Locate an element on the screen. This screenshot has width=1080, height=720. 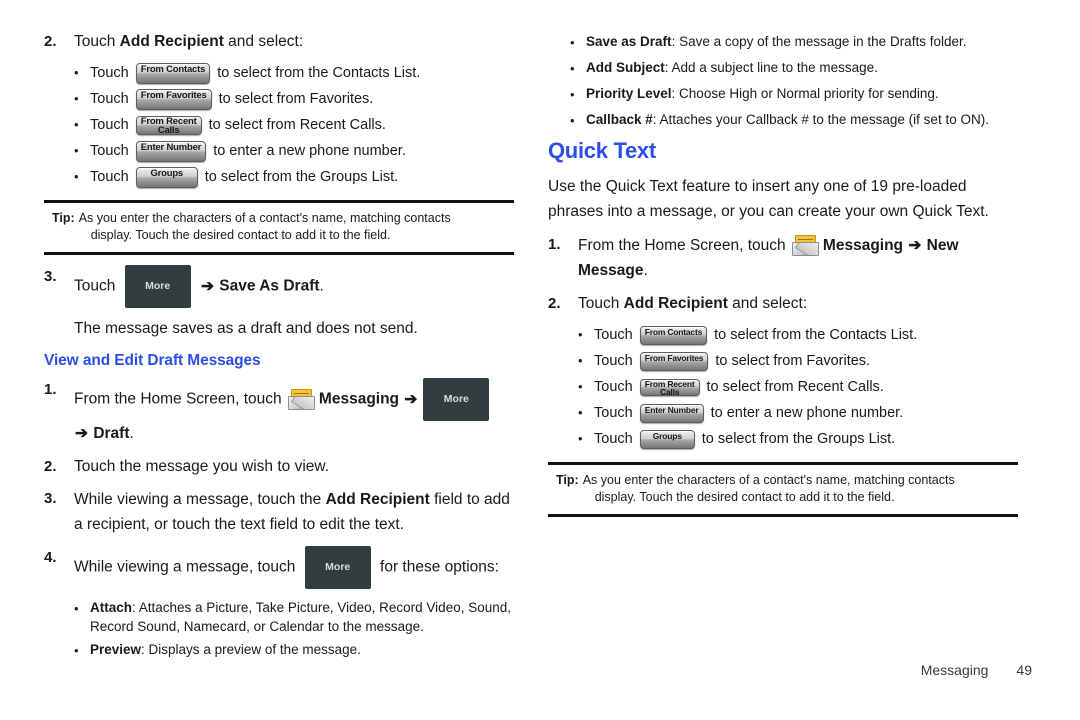
step-number: 4. is located at coordinates (50, 557).